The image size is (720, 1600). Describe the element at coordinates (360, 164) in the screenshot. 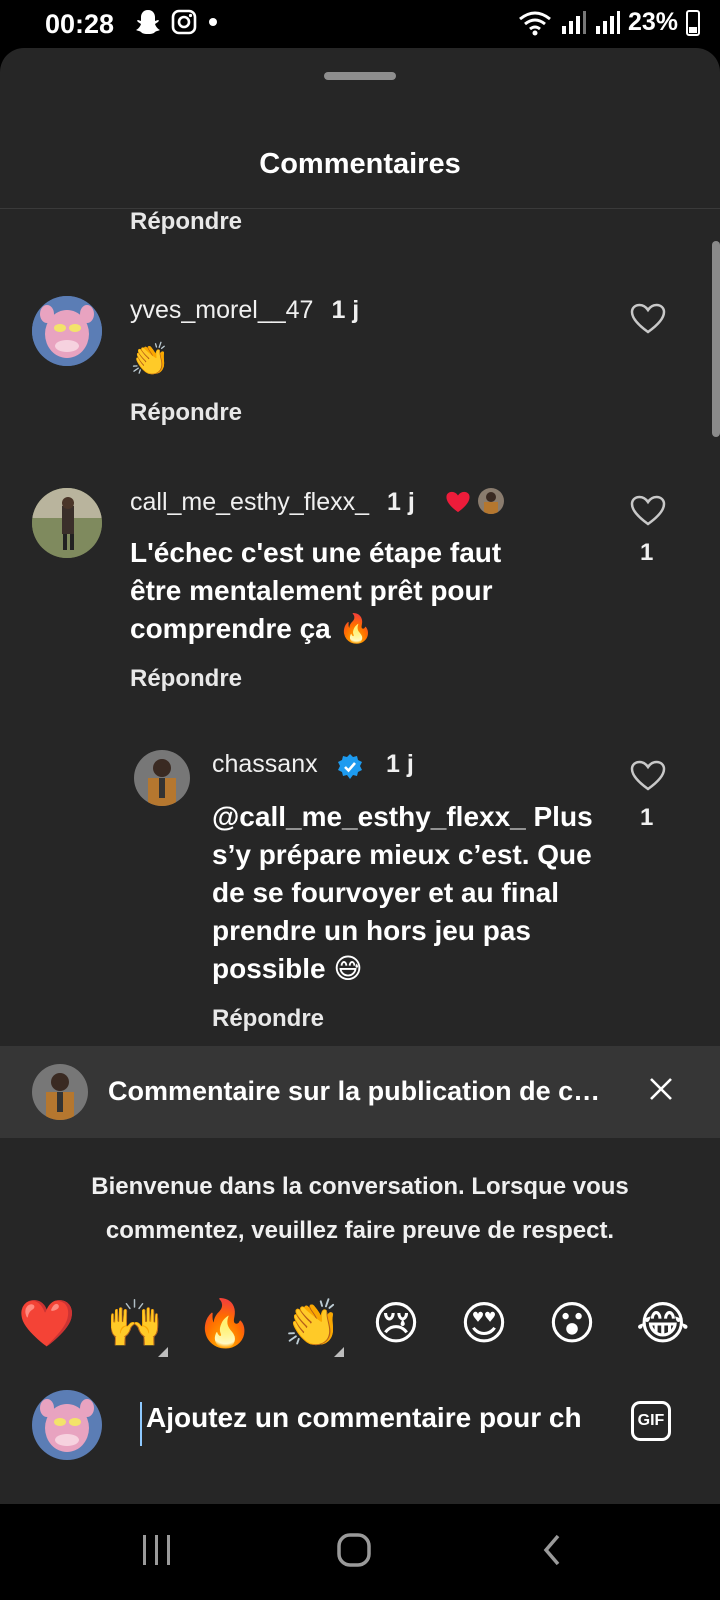

I see `sheet-title: Commentaires` at that location.